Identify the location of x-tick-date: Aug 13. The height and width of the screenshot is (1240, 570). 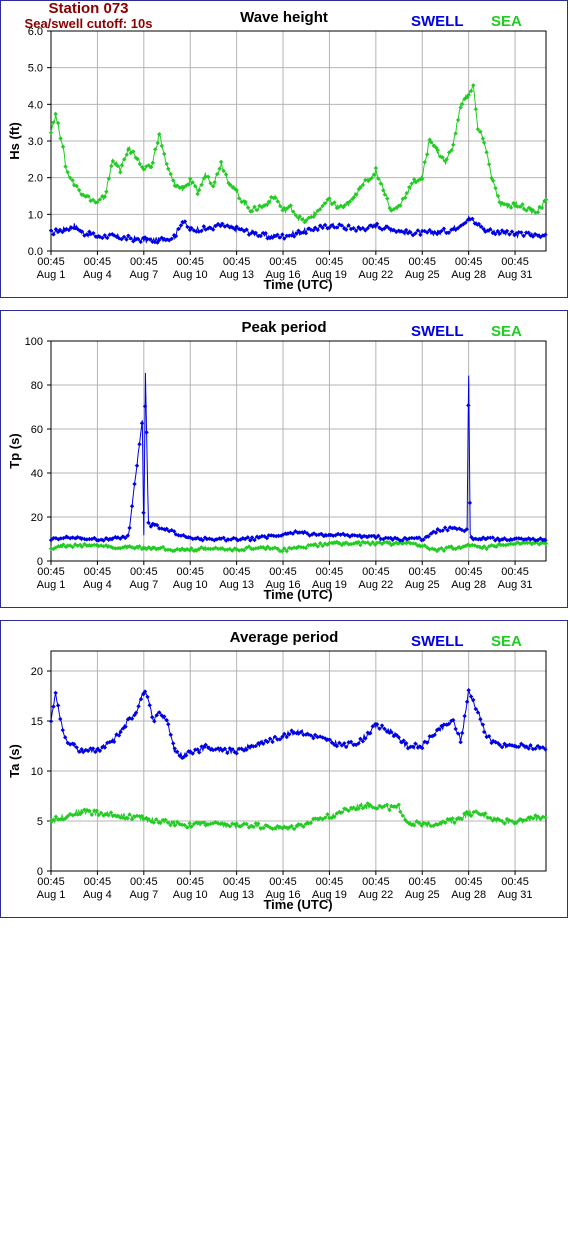
(236, 895).